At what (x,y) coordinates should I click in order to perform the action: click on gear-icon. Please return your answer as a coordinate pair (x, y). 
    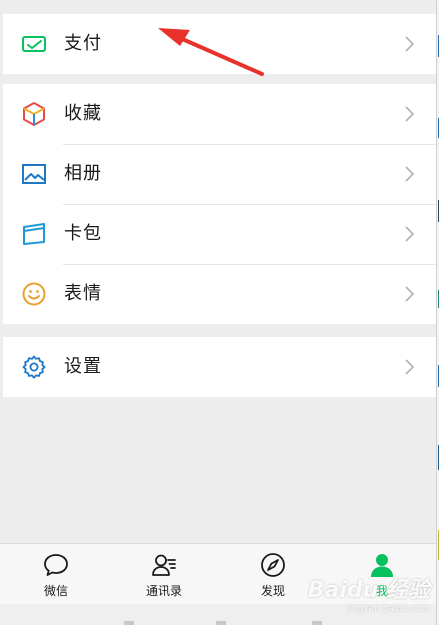
    Looking at the image, I should click on (34, 367).